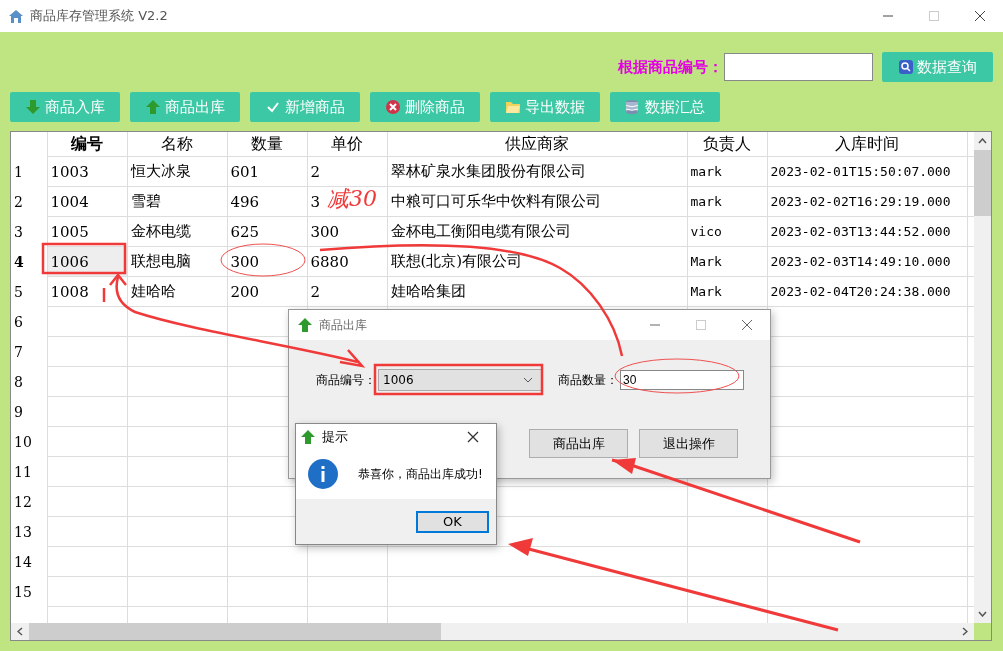 This screenshot has width=1003, height=651. I want to click on row-number: 9, so click(29, 411).